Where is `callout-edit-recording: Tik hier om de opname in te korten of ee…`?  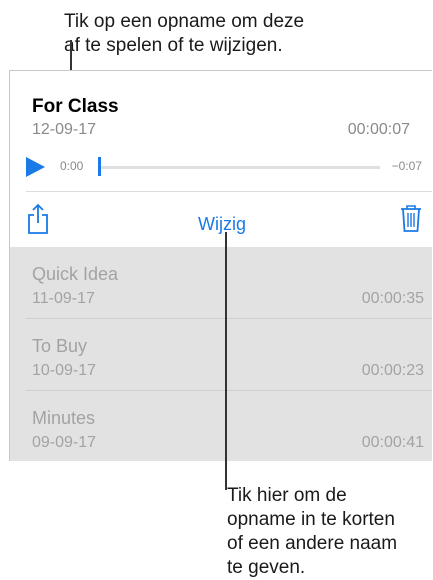
callout-edit-recording: Tik hier om de opname in te korten of ee… is located at coordinates (312, 532).